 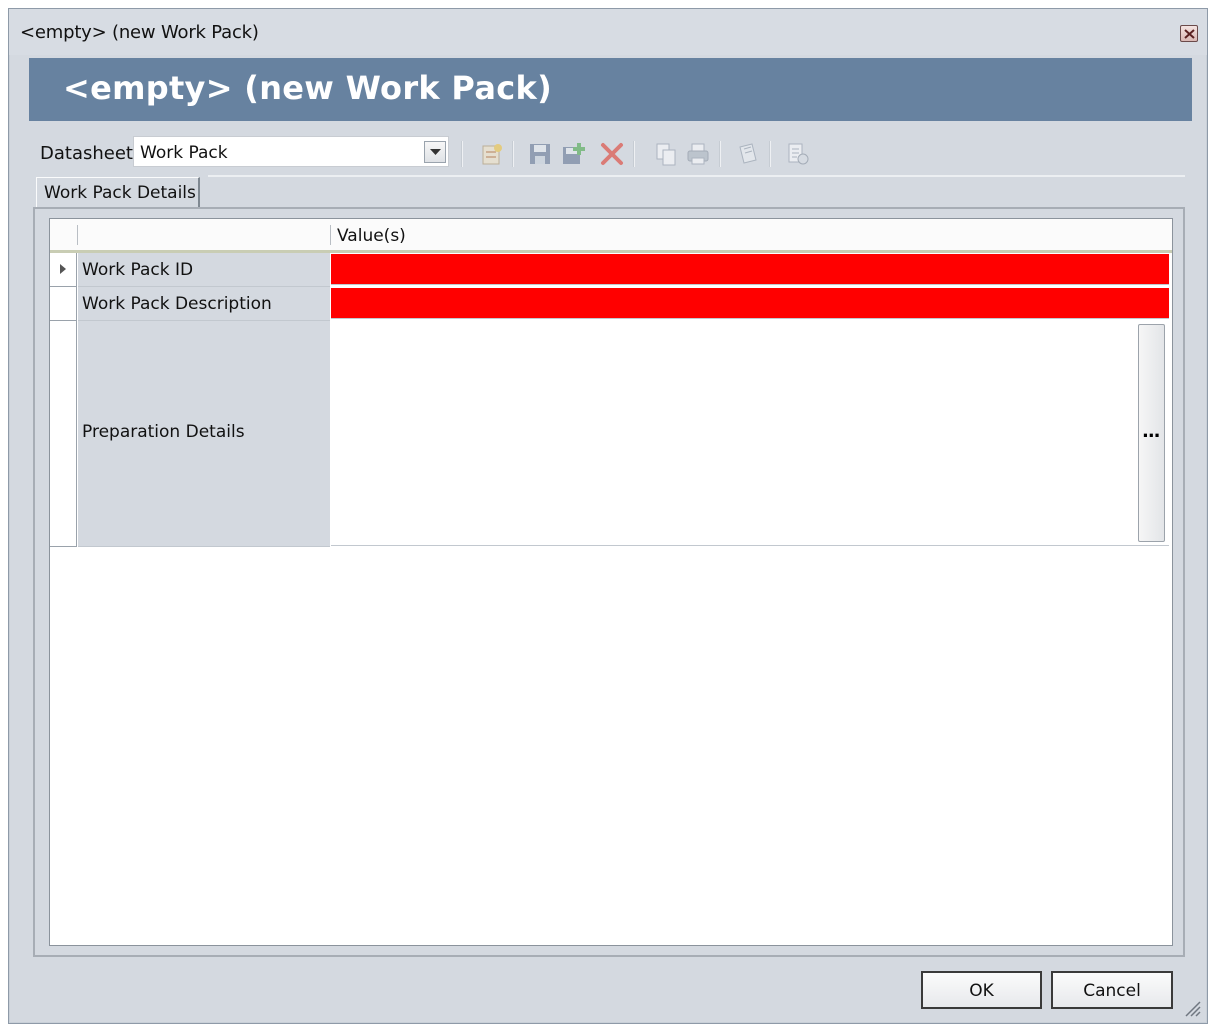 I want to click on ok-button-label: OK, so click(x=981, y=991).